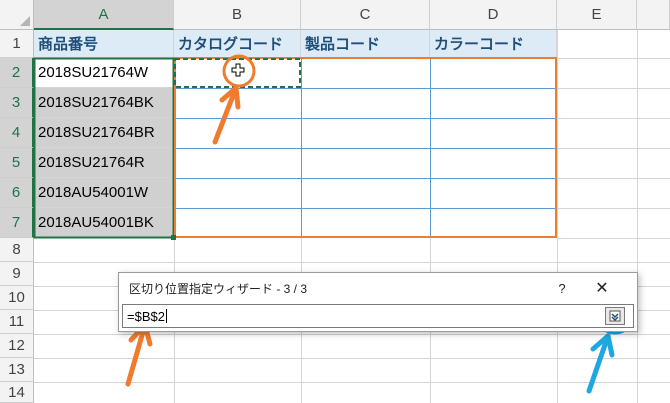 The width and height of the screenshot is (670, 403). Describe the element at coordinates (17, 133) in the screenshot. I see `row-header-4: 4` at that location.